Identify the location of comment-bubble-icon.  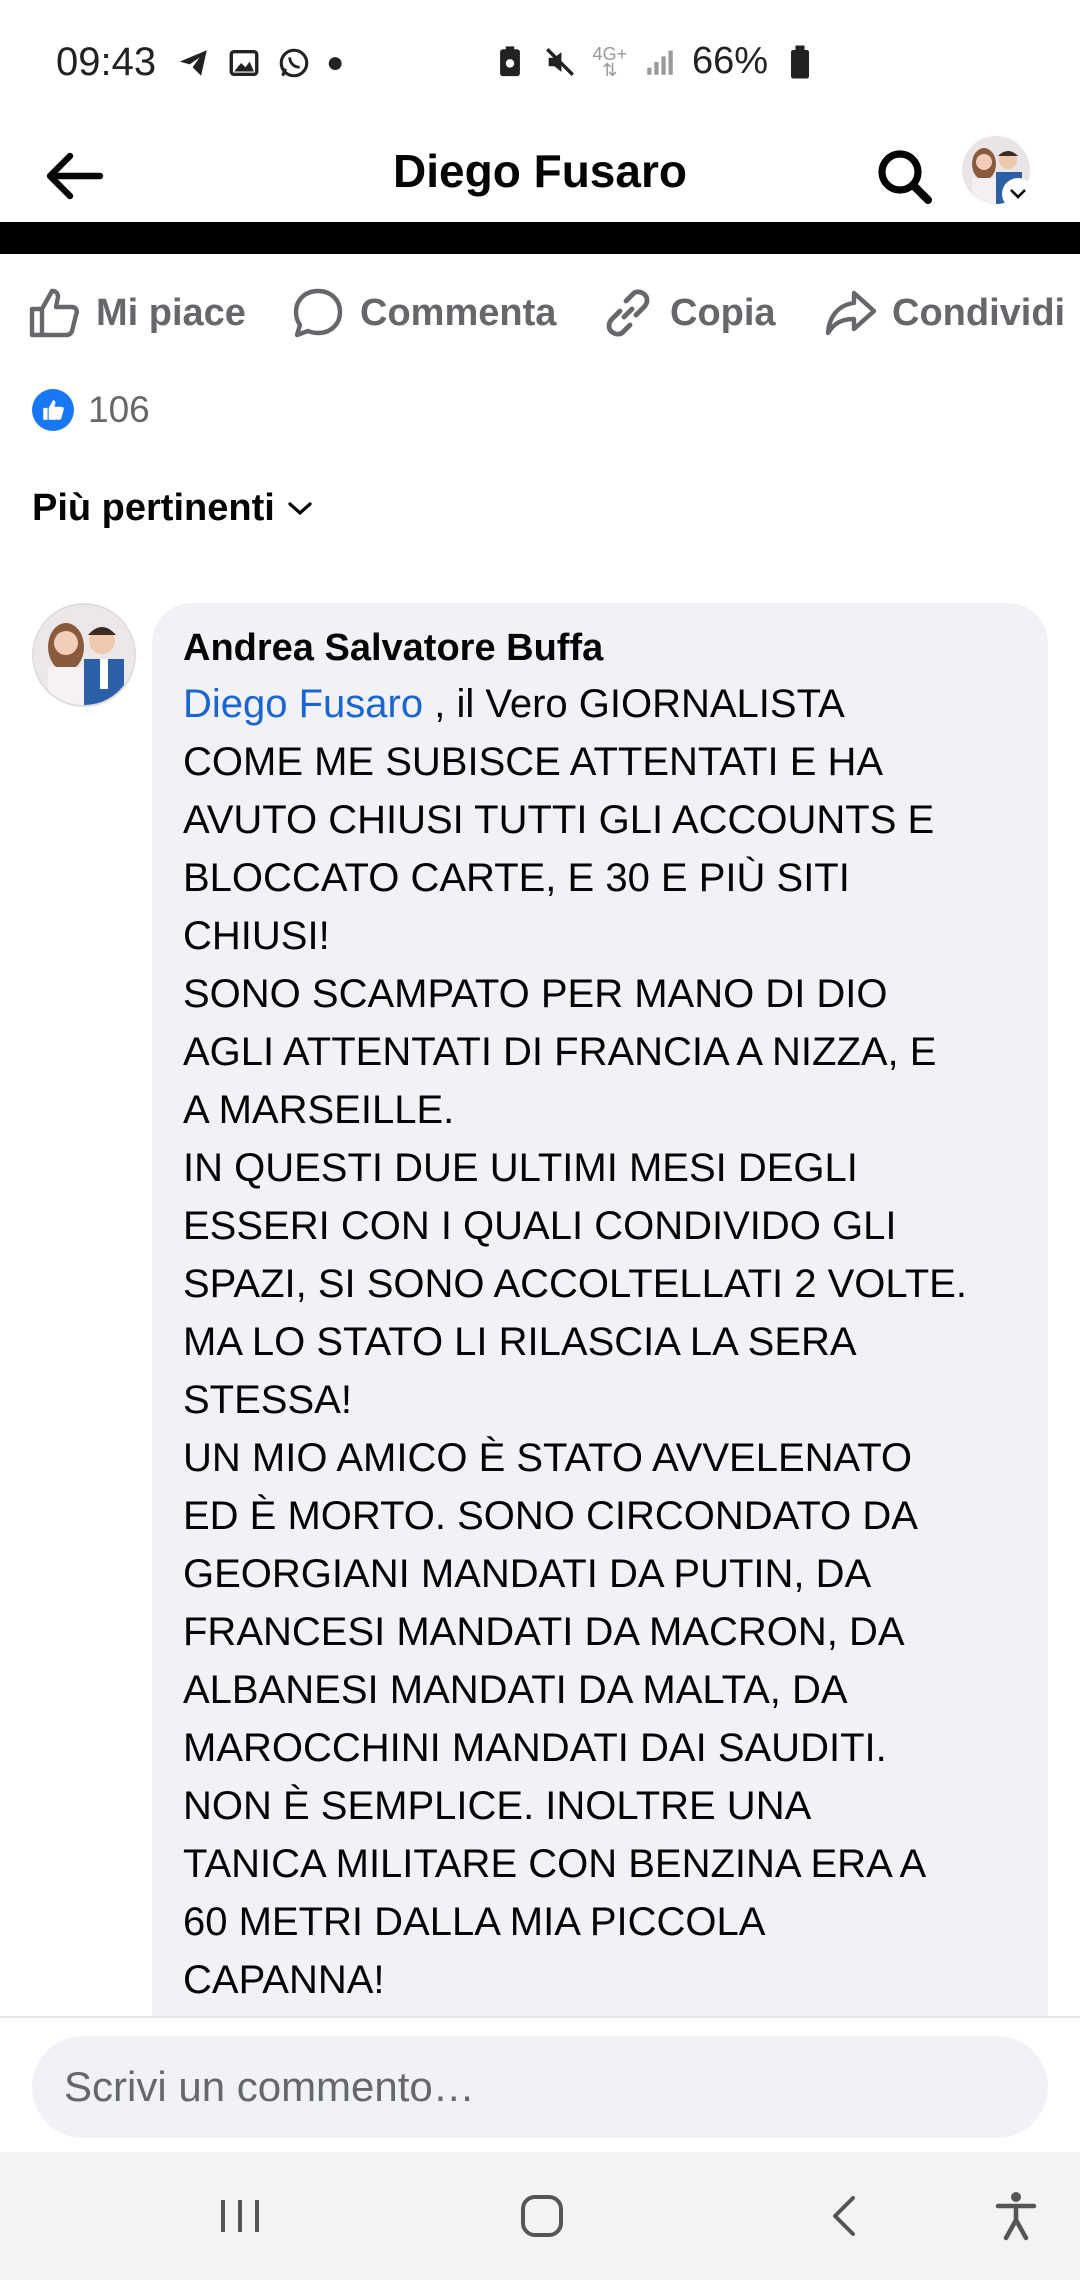
(318, 313).